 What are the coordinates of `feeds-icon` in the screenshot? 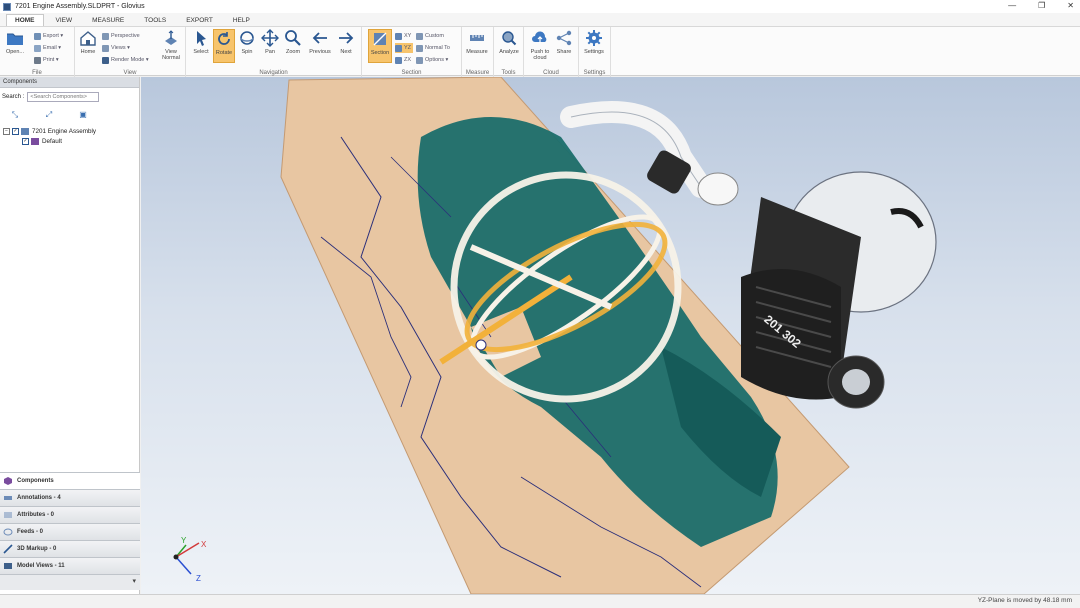 It's located at (8, 532).